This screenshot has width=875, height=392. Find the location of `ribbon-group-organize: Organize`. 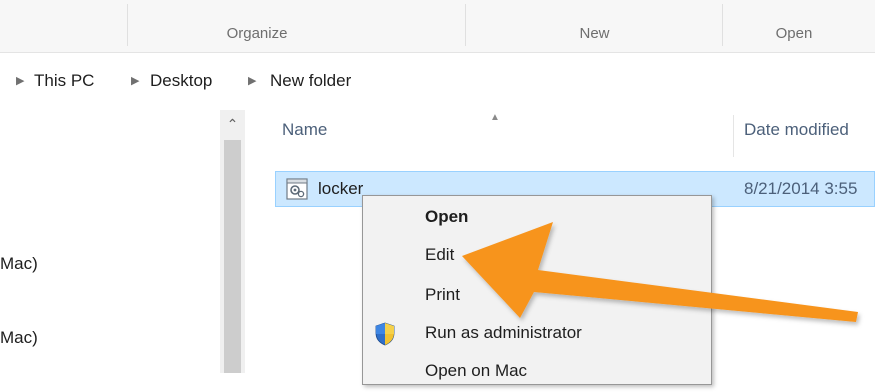

ribbon-group-organize: Organize is located at coordinates (297, 26).